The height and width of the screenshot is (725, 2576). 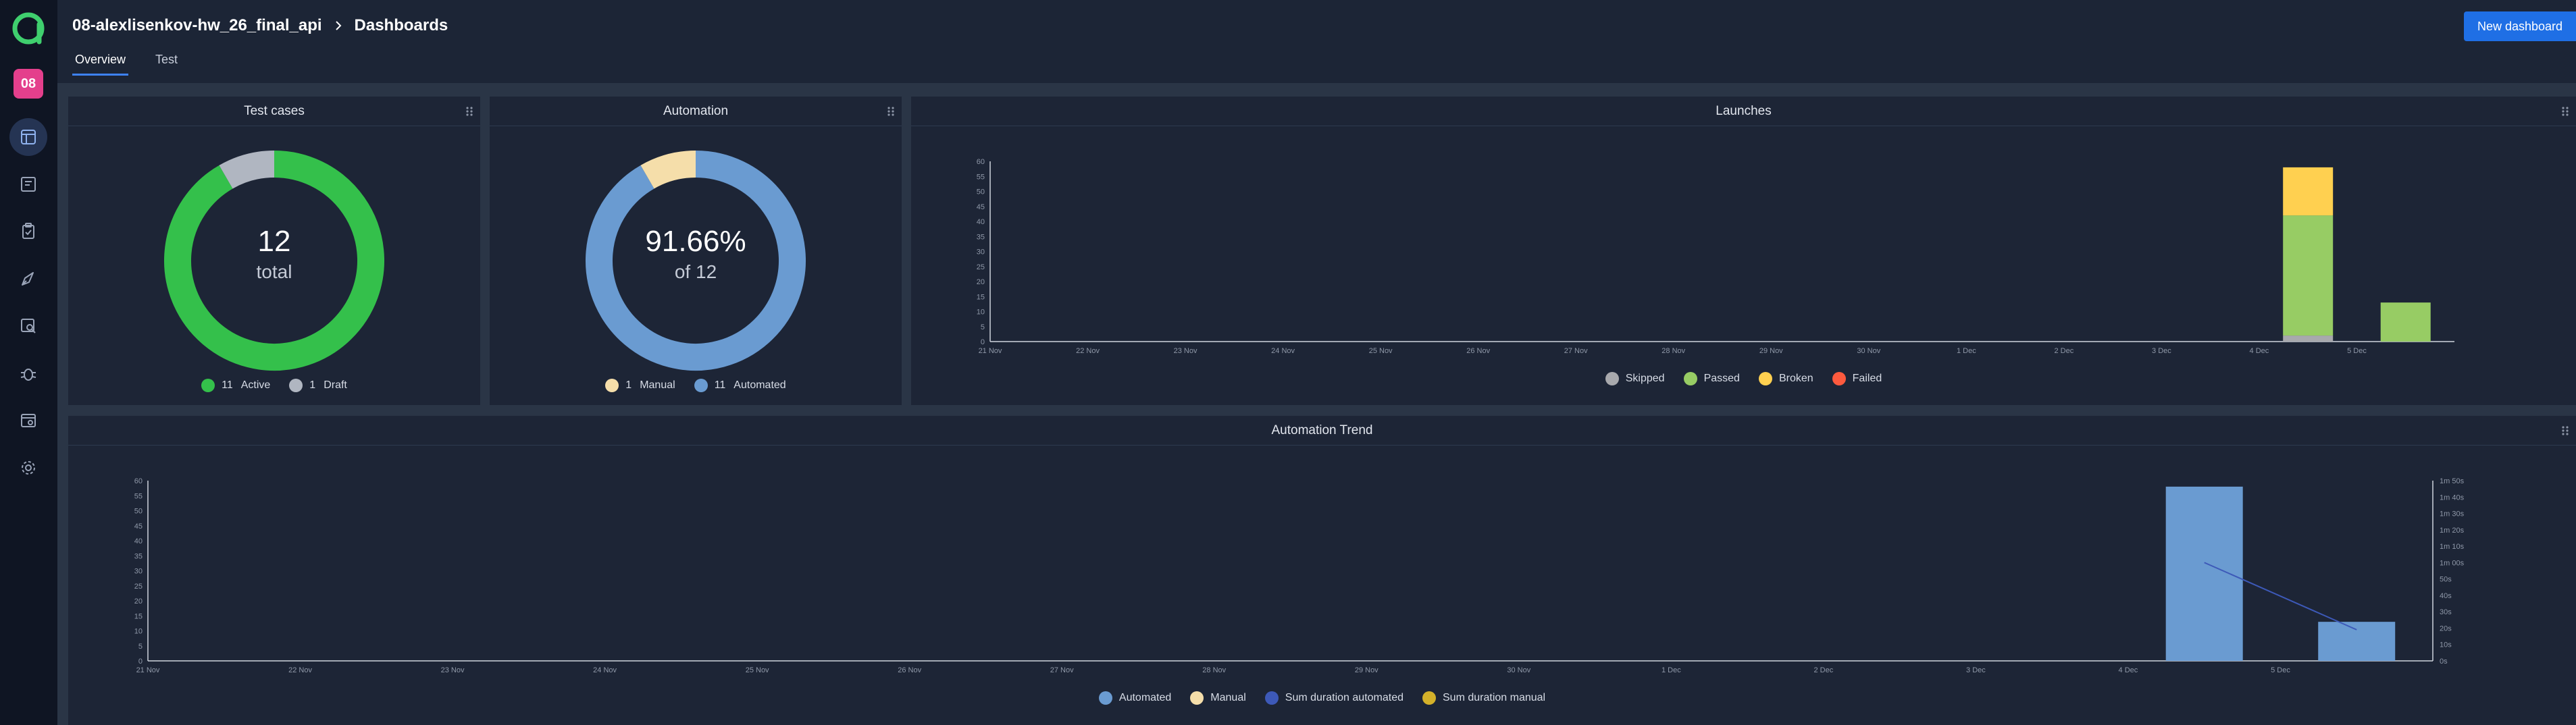 What do you see at coordinates (140, 647) in the screenshot?
I see `y-tick-label: 5` at bounding box center [140, 647].